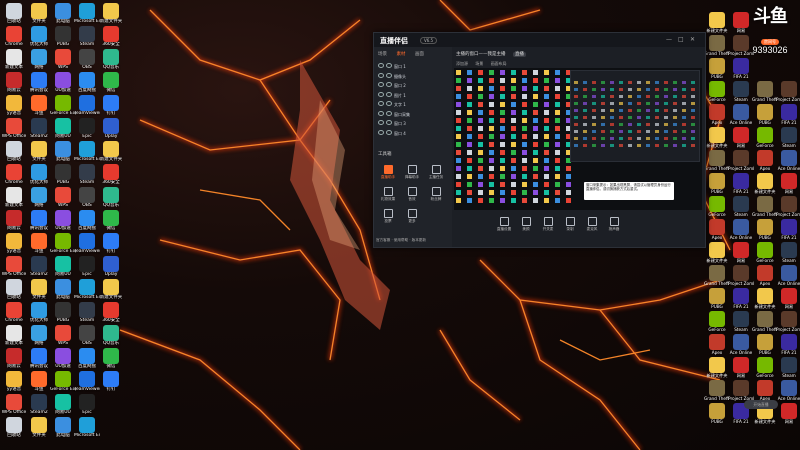 This screenshot has width=800, height=450. Describe the element at coordinates (681, 39) in the screenshot. I see `maximize-icon: □` at that location.